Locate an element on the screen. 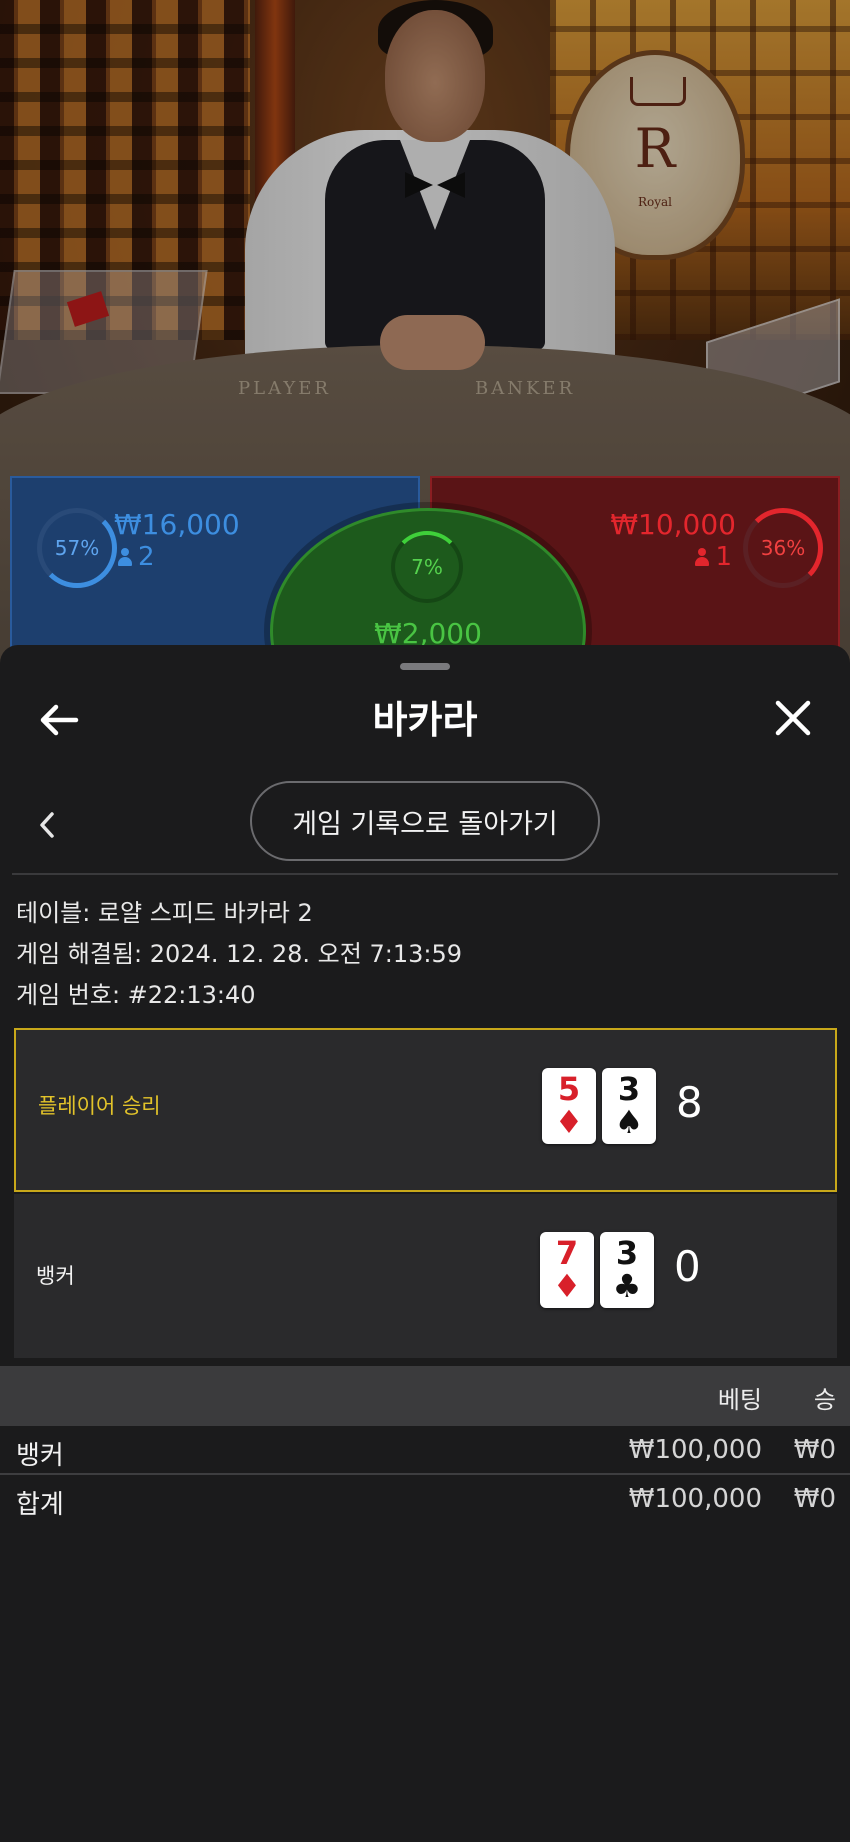  player-hand-row: 플레이어 승리 5 ♦ 3 ♠ 8 is located at coordinates (425, 1110).